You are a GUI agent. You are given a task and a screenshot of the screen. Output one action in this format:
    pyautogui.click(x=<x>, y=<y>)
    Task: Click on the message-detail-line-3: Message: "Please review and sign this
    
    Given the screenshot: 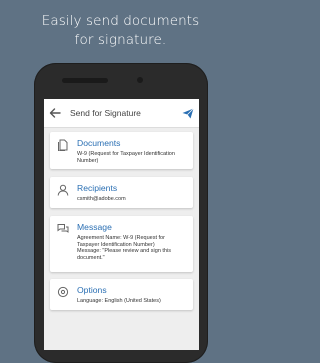 What is the action you would take?
    pyautogui.click(x=124, y=251)
    